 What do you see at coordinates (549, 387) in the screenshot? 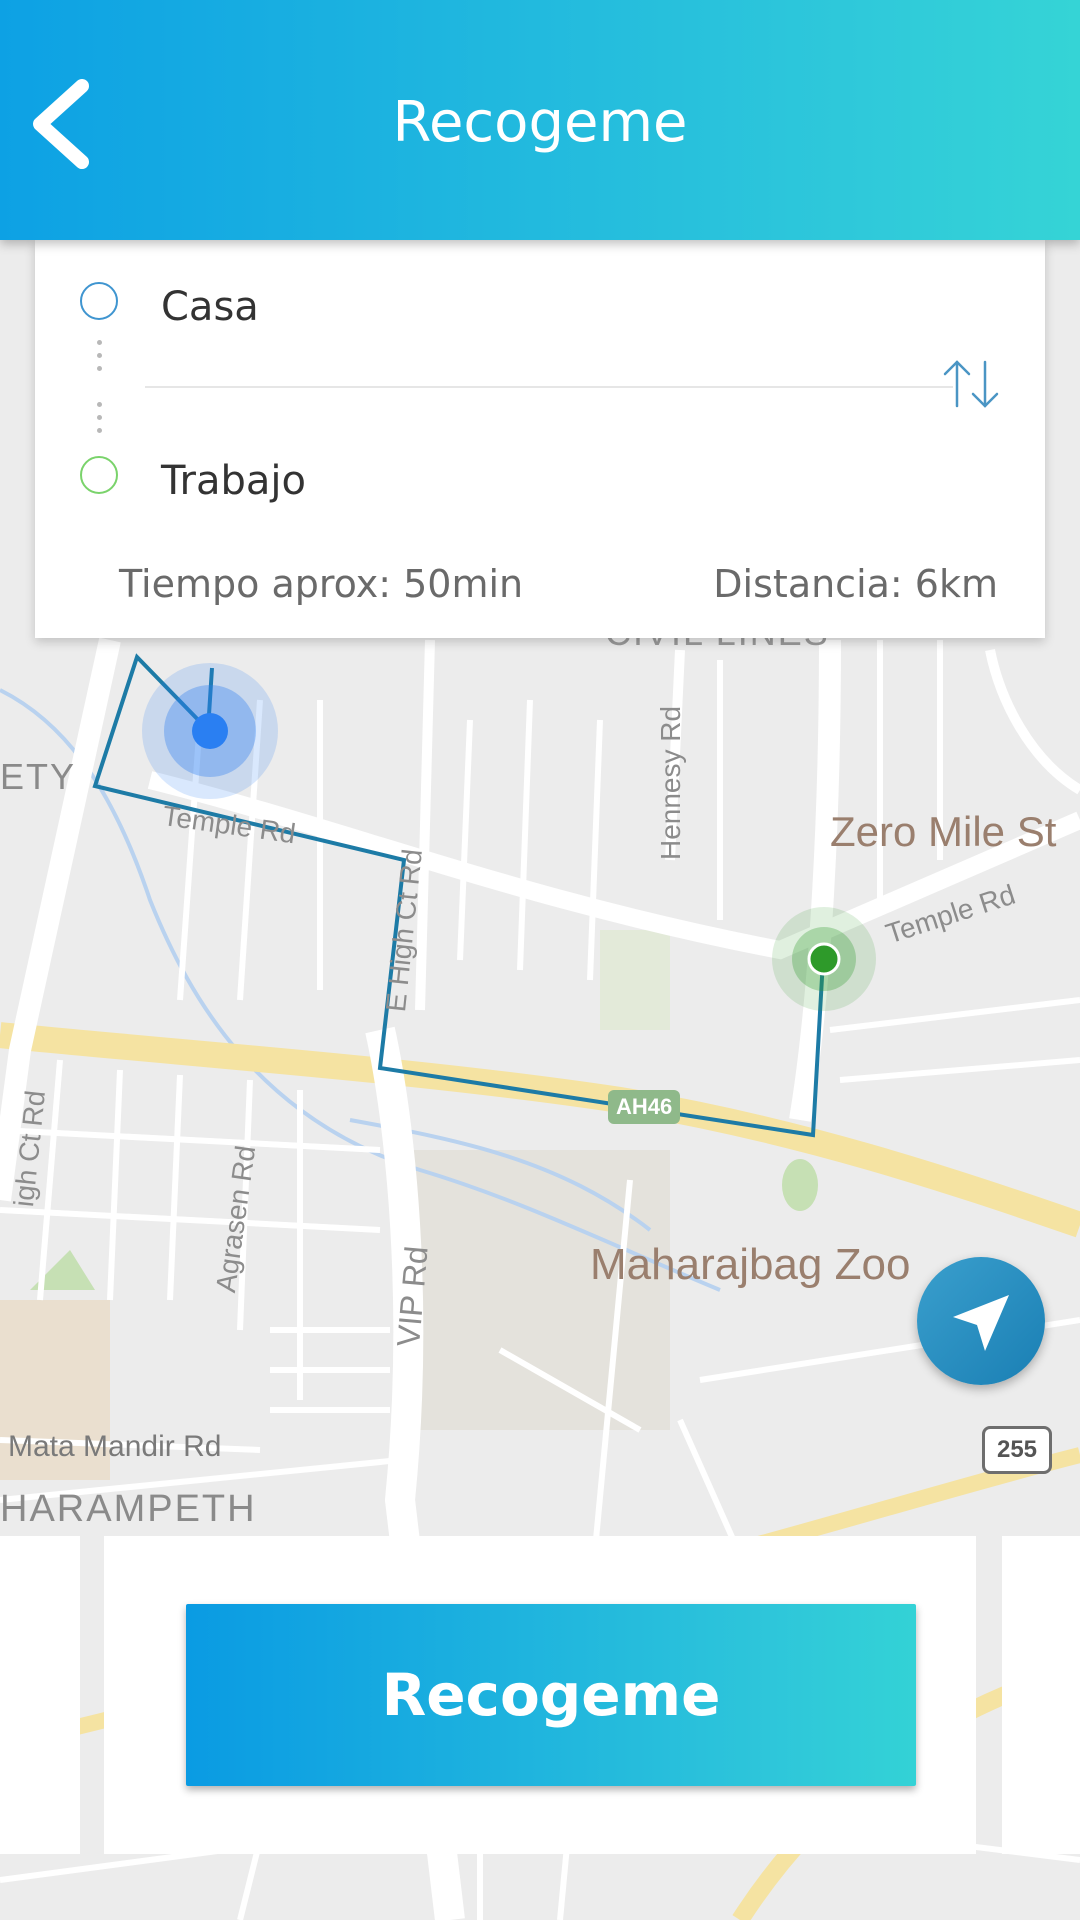
I see `divider` at bounding box center [549, 387].